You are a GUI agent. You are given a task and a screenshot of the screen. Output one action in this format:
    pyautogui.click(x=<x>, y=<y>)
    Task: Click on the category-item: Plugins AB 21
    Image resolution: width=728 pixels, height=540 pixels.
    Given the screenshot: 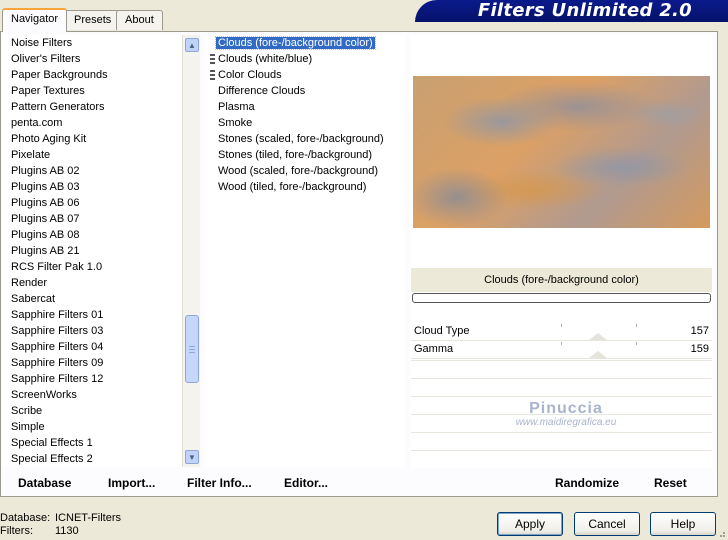 What is the action you would take?
    pyautogui.click(x=91, y=251)
    